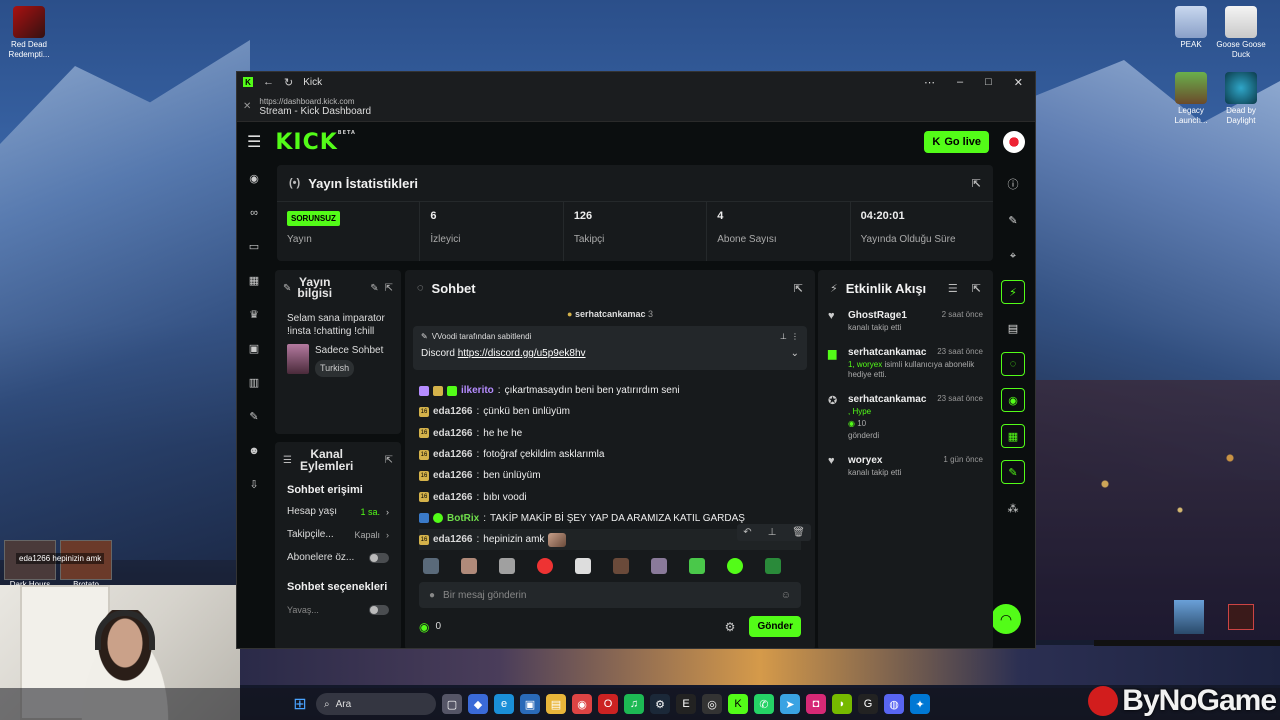 The width and height of the screenshot is (1280, 720). I want to click on emote-face-icon, so click(621, 566).